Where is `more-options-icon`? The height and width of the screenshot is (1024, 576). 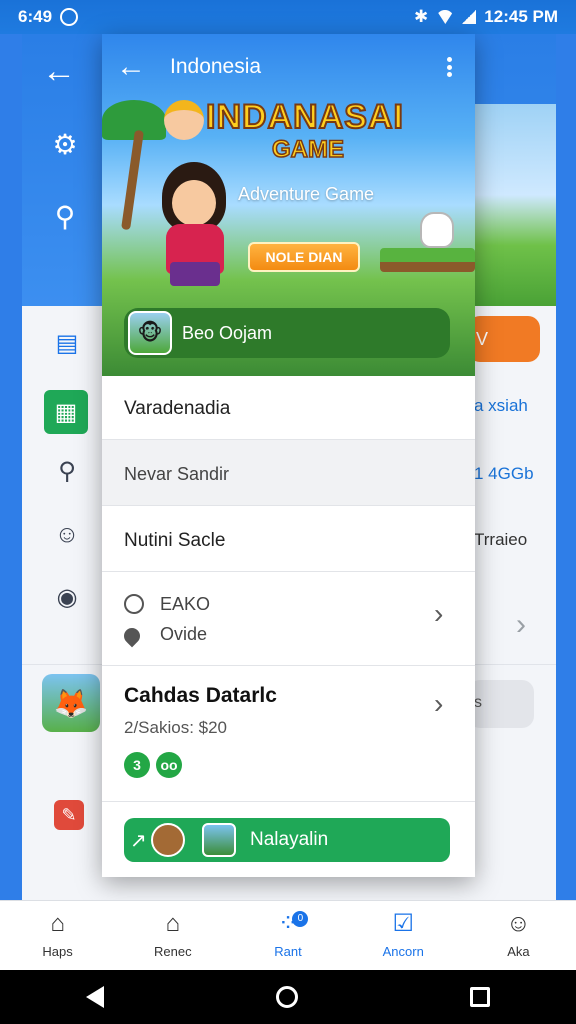 more-options-icon is located at coordinates (449, 67).